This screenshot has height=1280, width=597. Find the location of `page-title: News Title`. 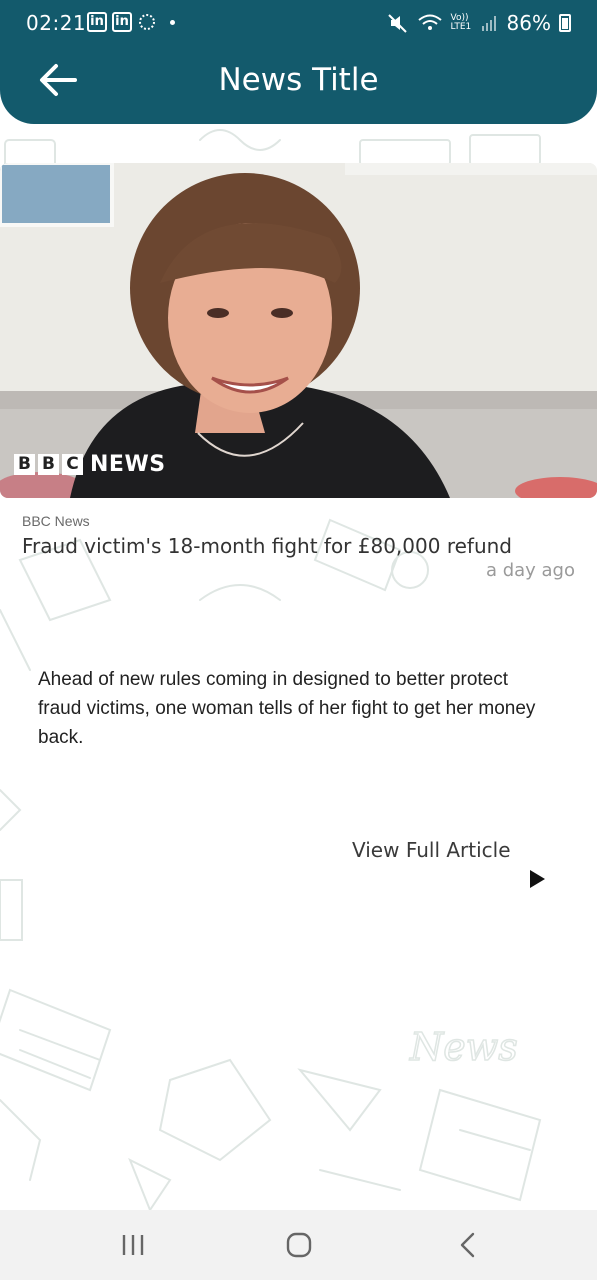

page-title: News Title is located at coordinates (298, 80).